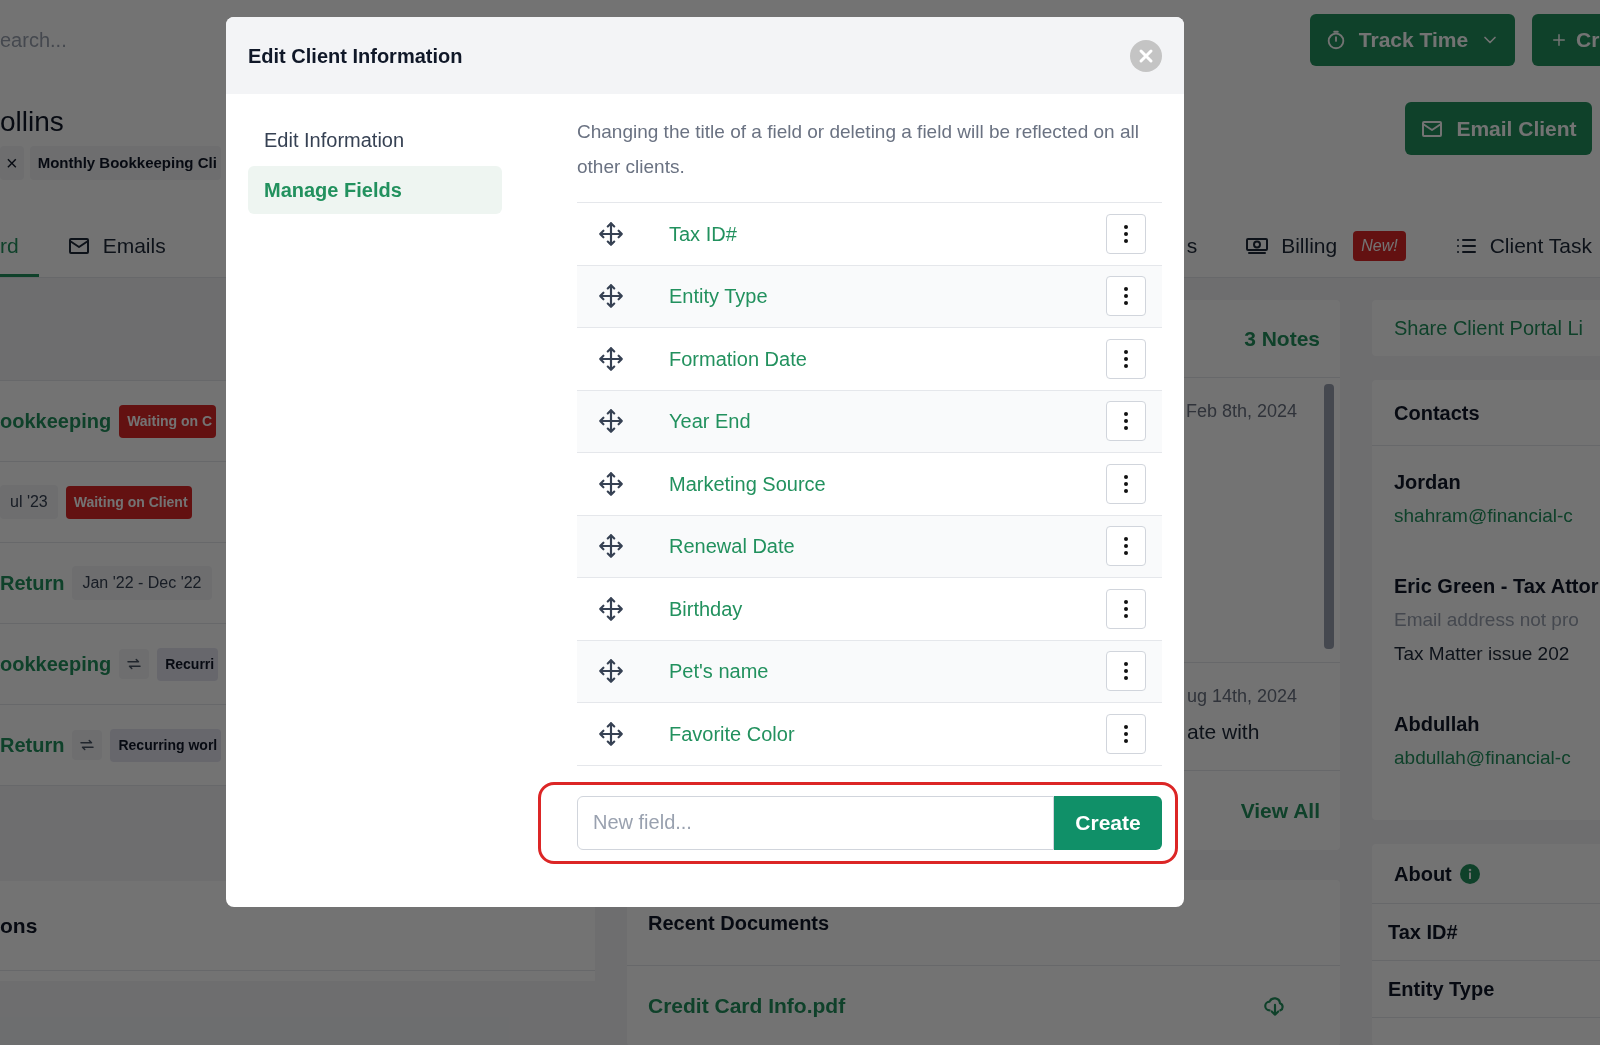  Describe the element at coordinates (1486, 989) in the screenshot. I see `about-field-label: Entity Type` at that location.